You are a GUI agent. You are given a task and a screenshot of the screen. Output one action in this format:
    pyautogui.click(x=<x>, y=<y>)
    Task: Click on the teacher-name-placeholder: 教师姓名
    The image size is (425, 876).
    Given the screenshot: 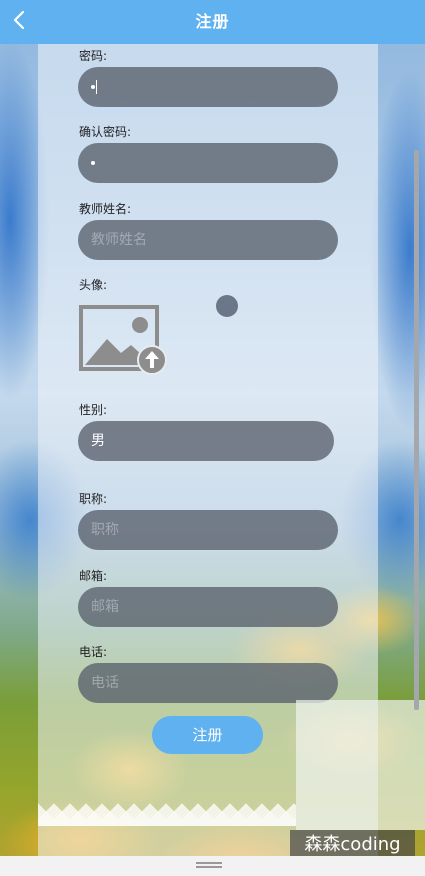 What is the action you would take?
    pyautogui.click(x=119, y=240)
    